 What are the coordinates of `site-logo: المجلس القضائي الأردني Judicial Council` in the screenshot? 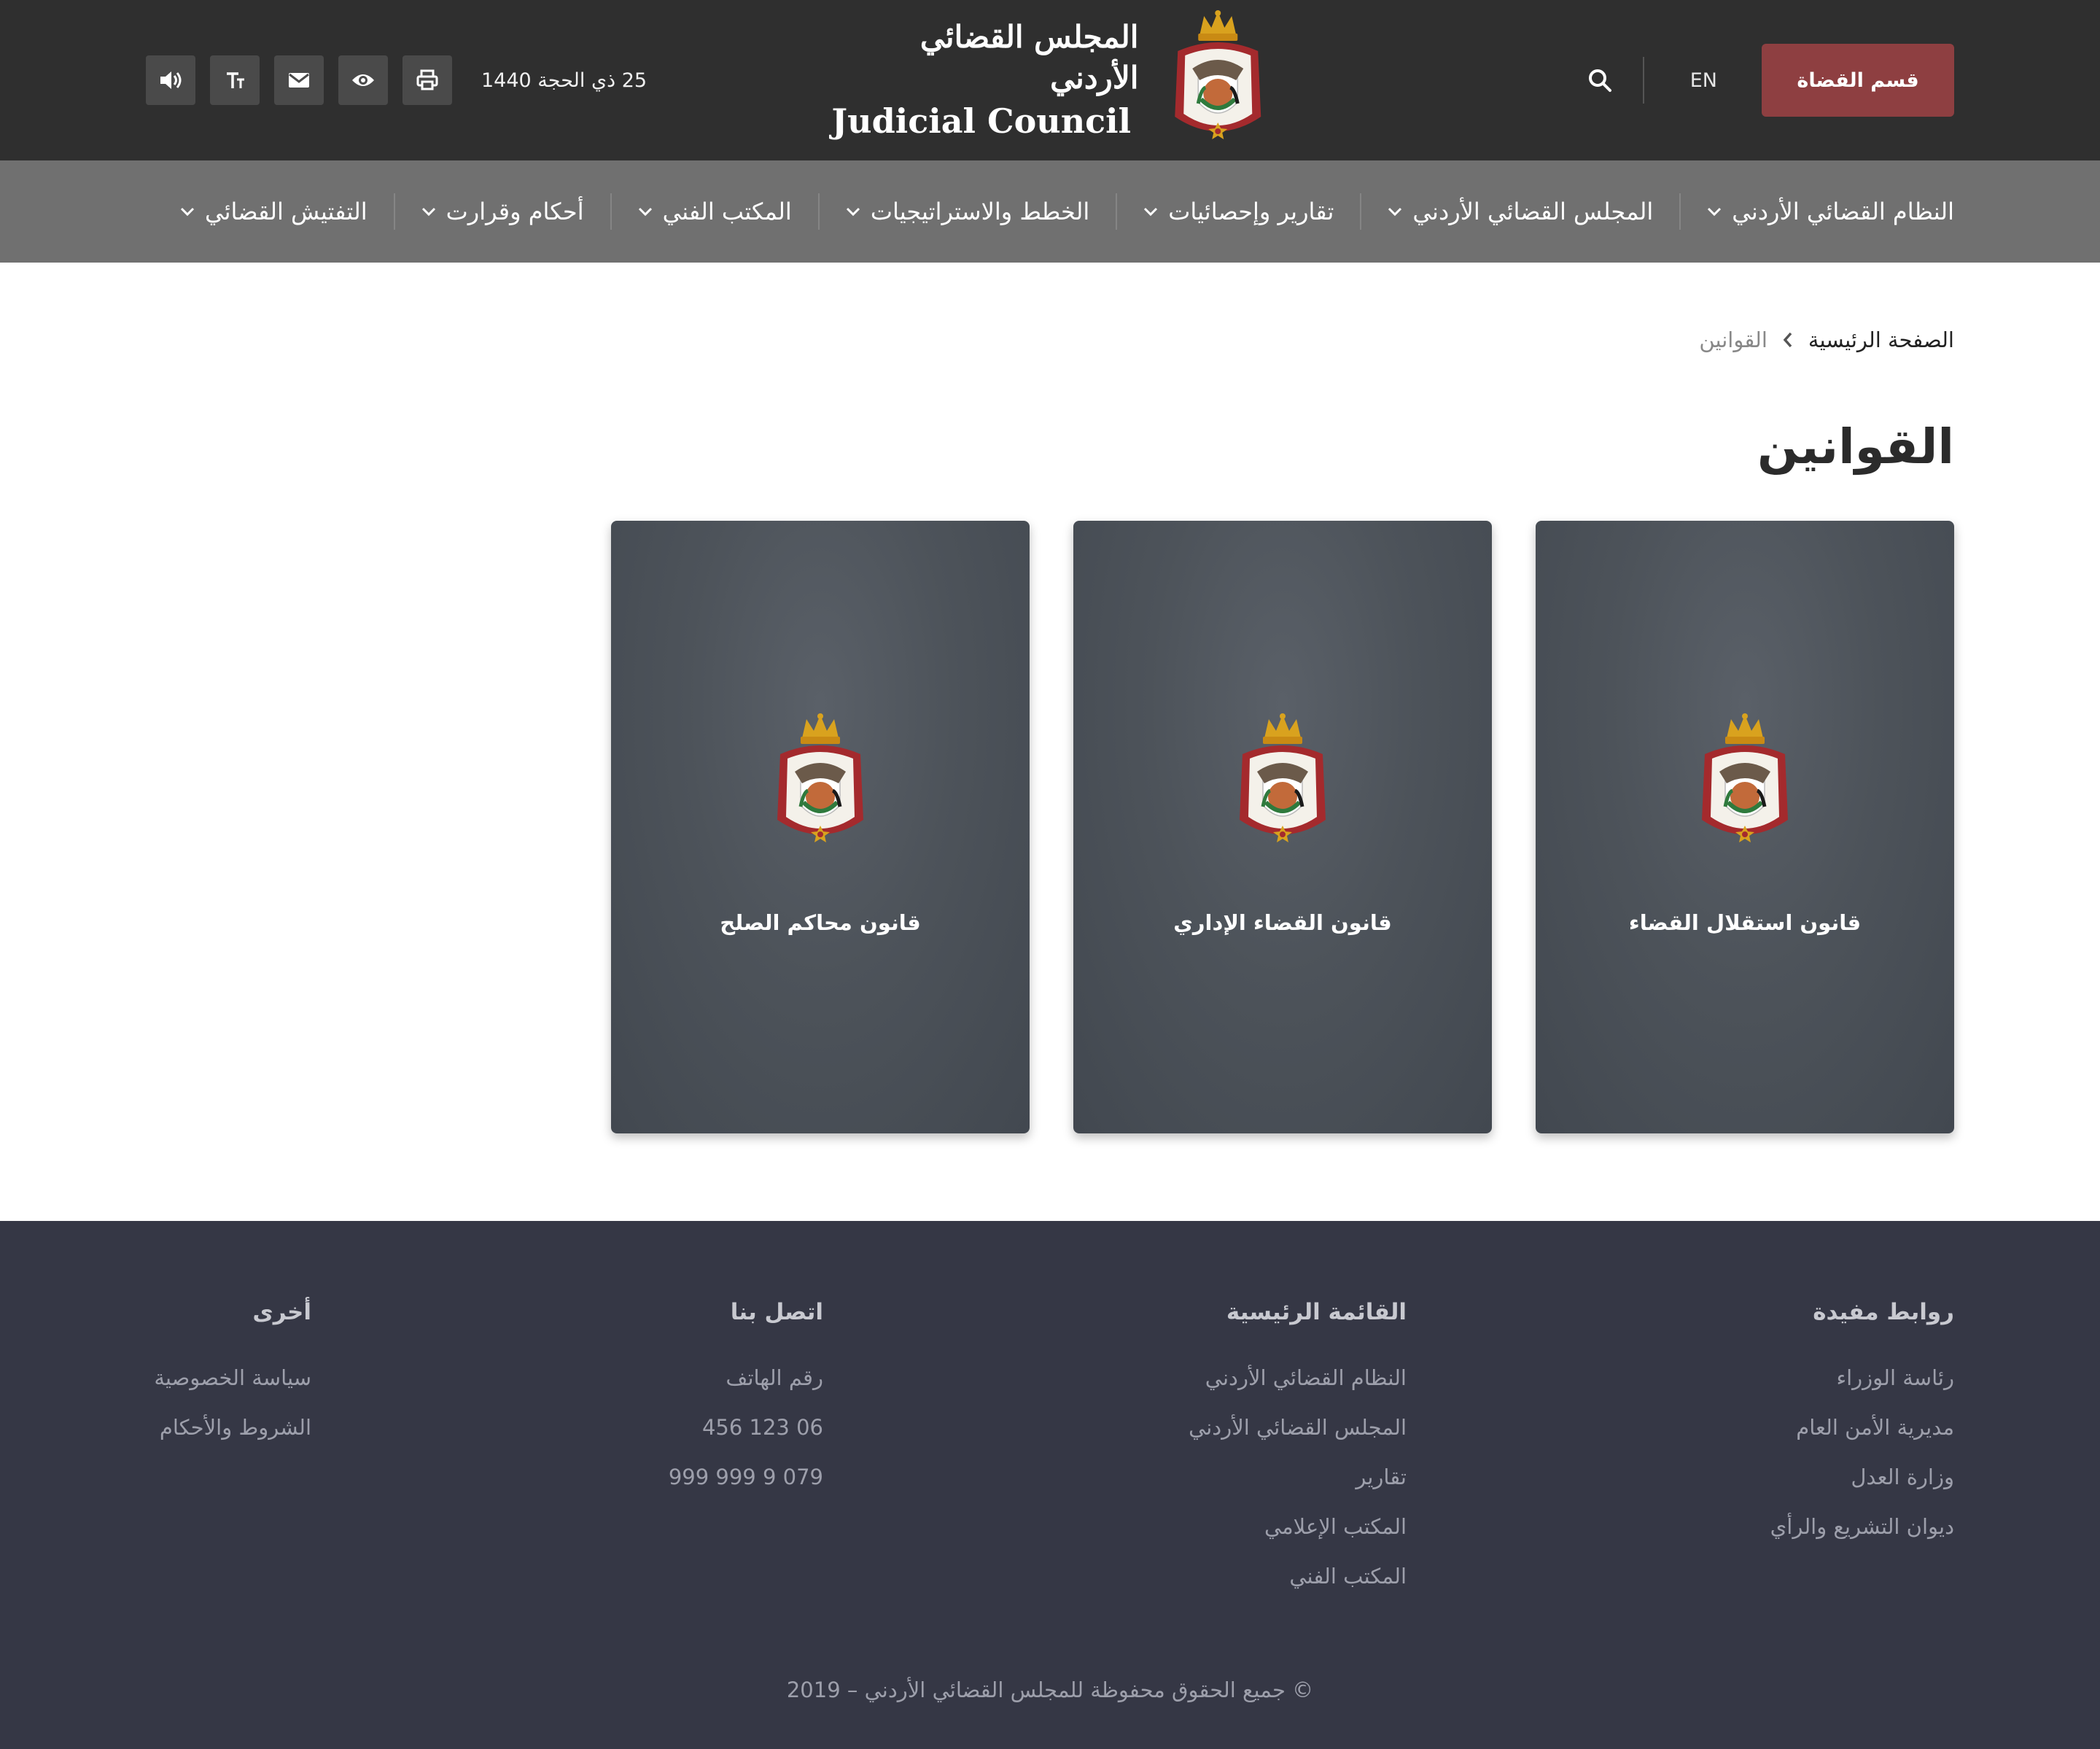 It's located at (1050, 80).